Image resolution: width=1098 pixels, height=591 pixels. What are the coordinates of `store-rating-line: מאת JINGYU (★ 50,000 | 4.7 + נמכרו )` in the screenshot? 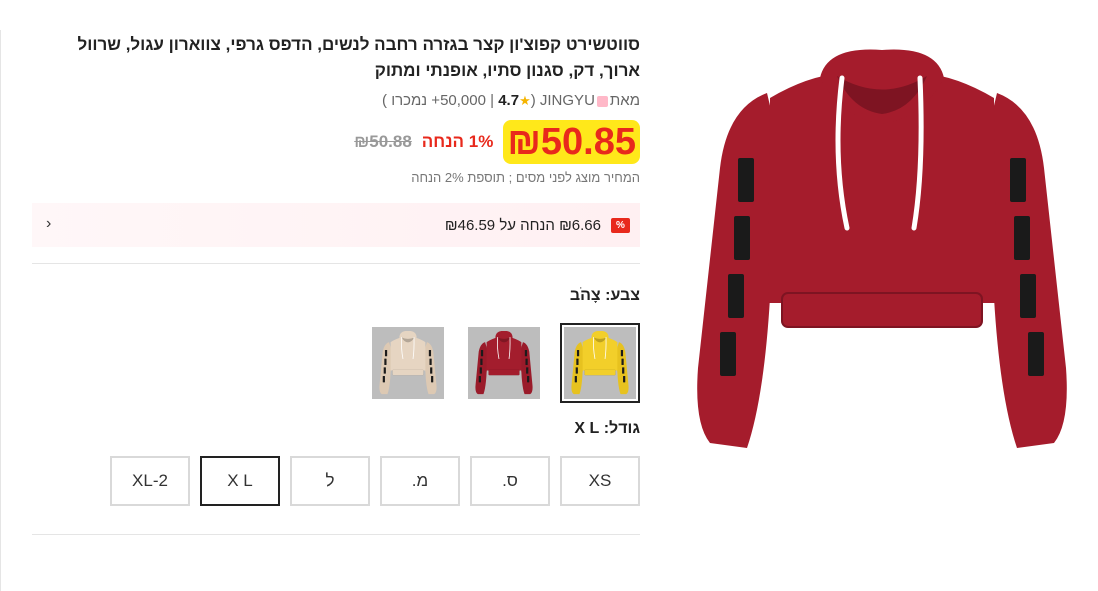 It's located at (336, 101).